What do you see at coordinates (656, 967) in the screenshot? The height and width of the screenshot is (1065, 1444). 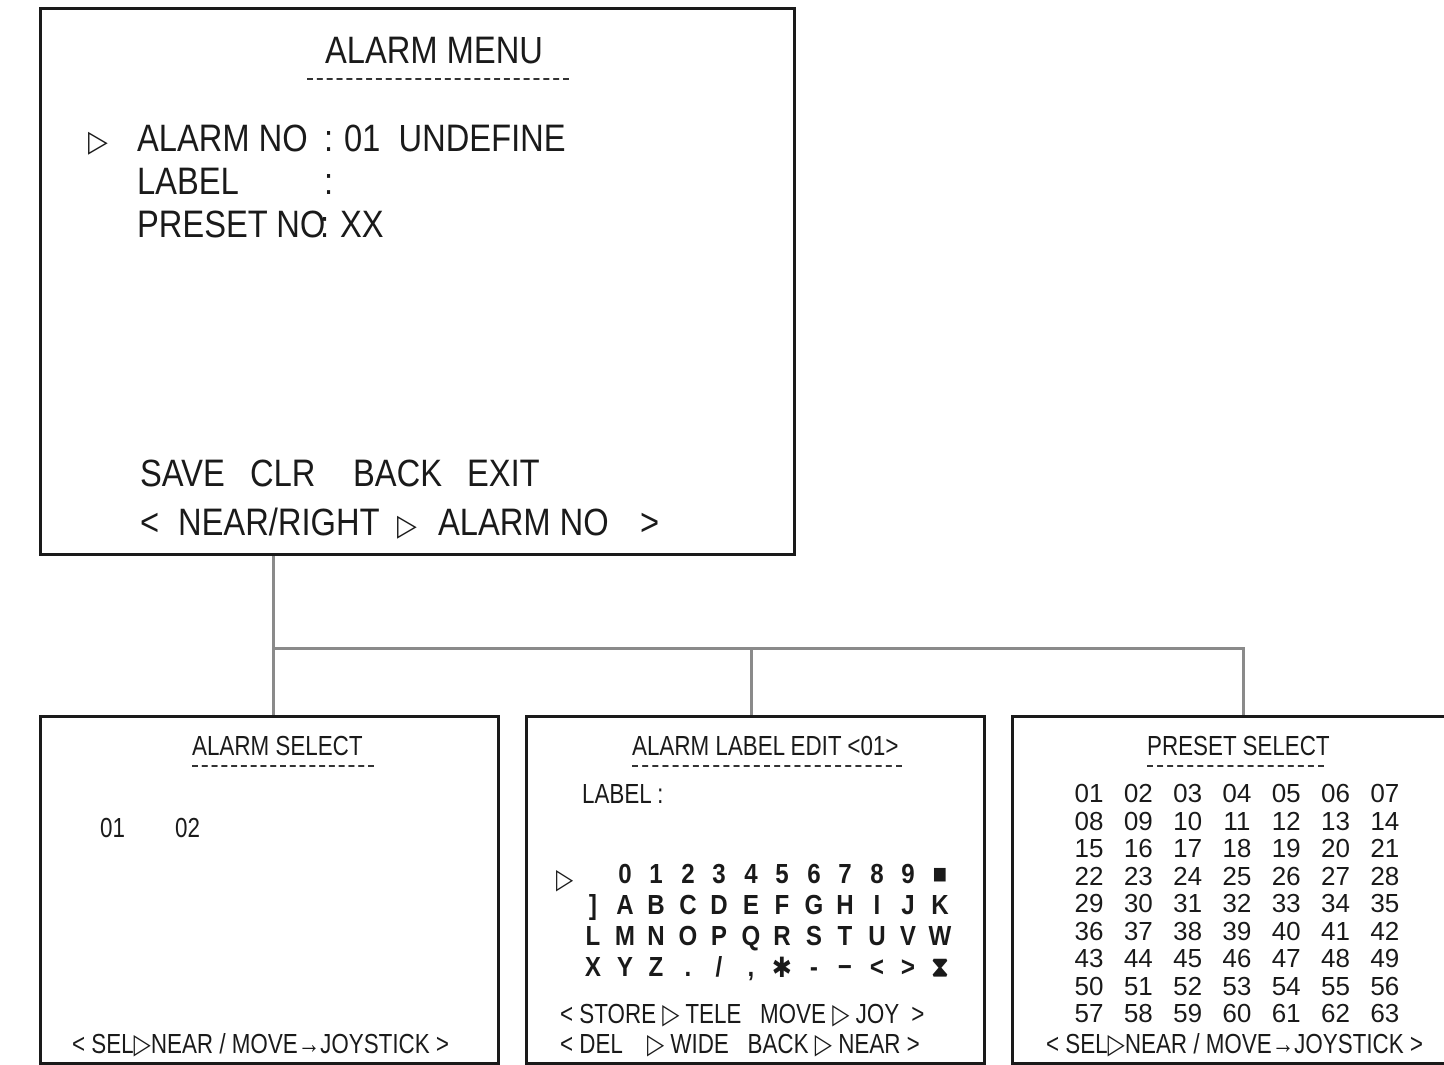 I see `char-cell: Z` at bounding box center [656, 967].